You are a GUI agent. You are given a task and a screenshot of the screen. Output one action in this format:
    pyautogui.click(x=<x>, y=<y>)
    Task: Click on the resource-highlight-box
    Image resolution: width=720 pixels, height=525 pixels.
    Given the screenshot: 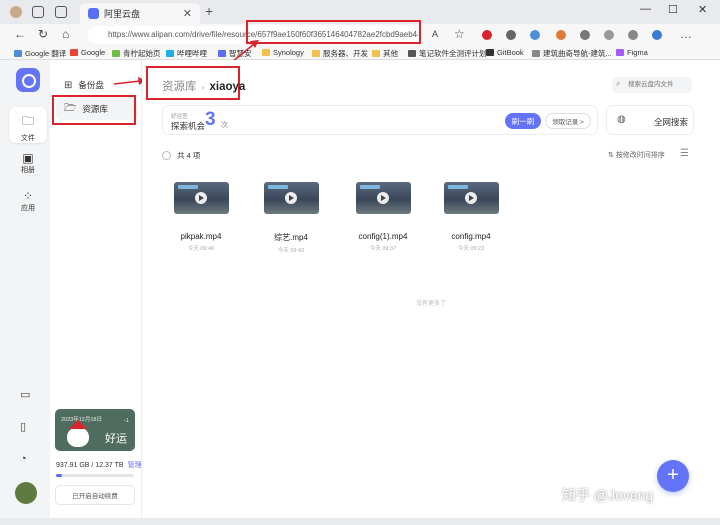 What is the action you would take?
    pyautogui.click(x=94, y=110)
    